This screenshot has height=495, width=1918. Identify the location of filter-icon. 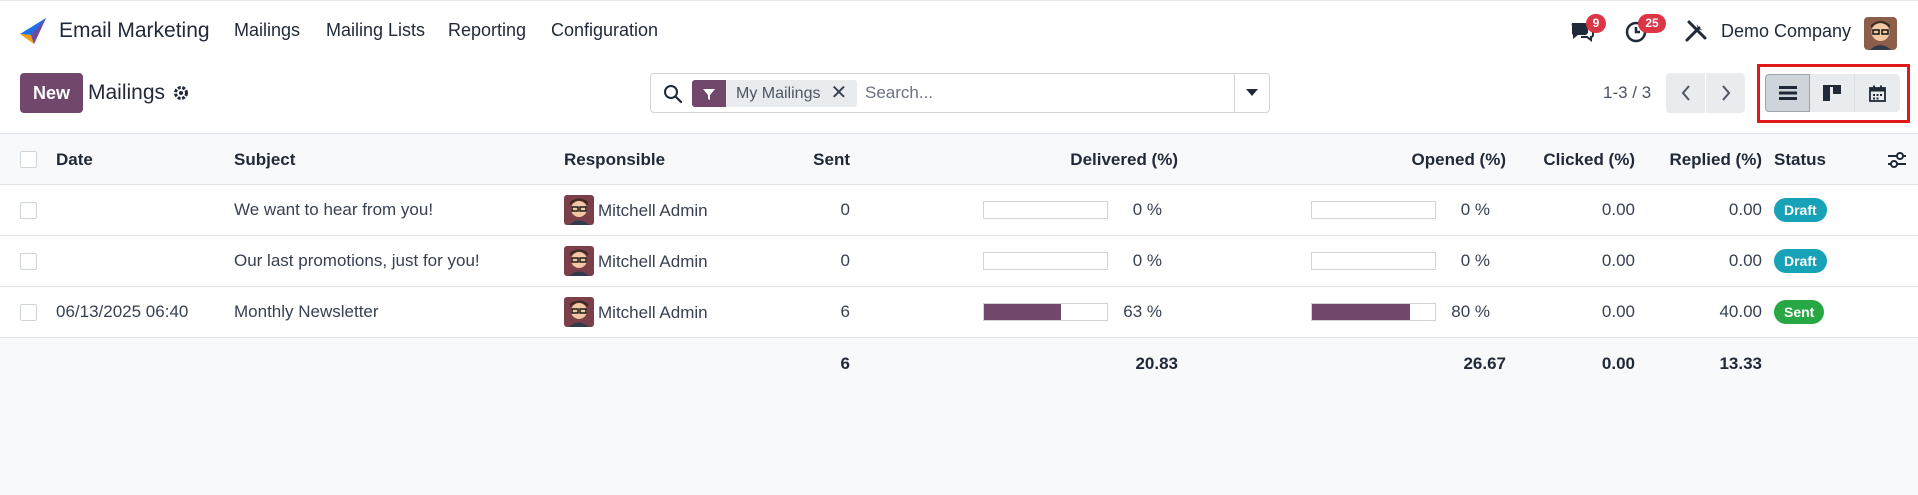
(709, 93).